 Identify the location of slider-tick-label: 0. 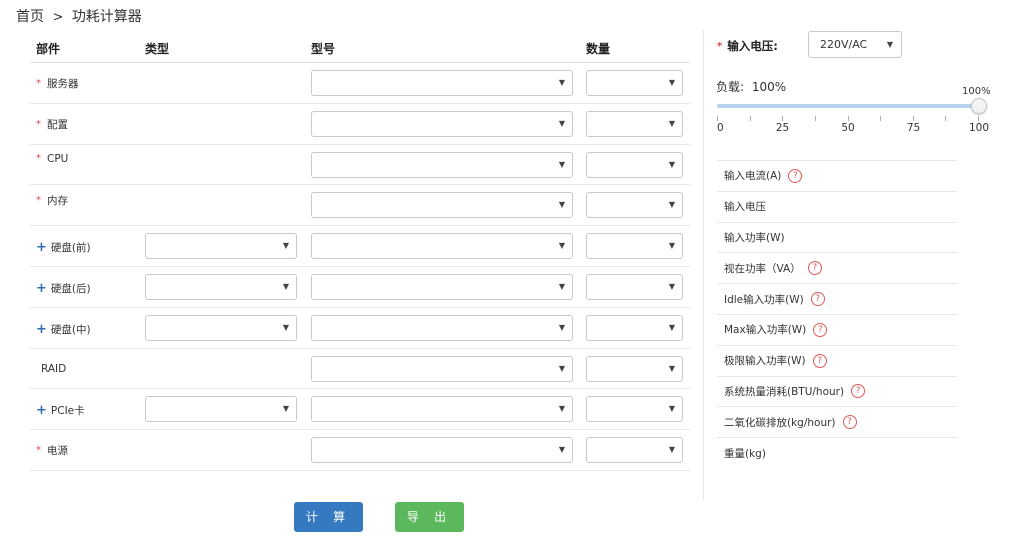
(720, 128).